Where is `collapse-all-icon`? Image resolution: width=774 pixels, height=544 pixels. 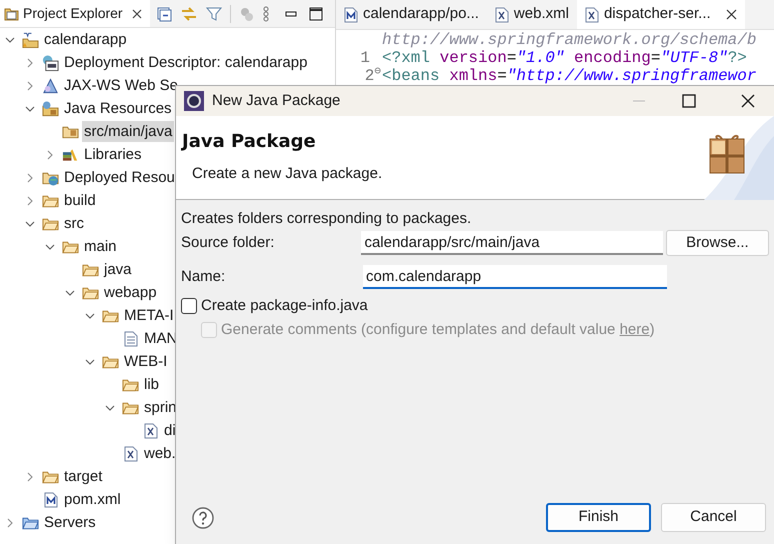
collapse-all-icon is located at coordinates (164, 14).